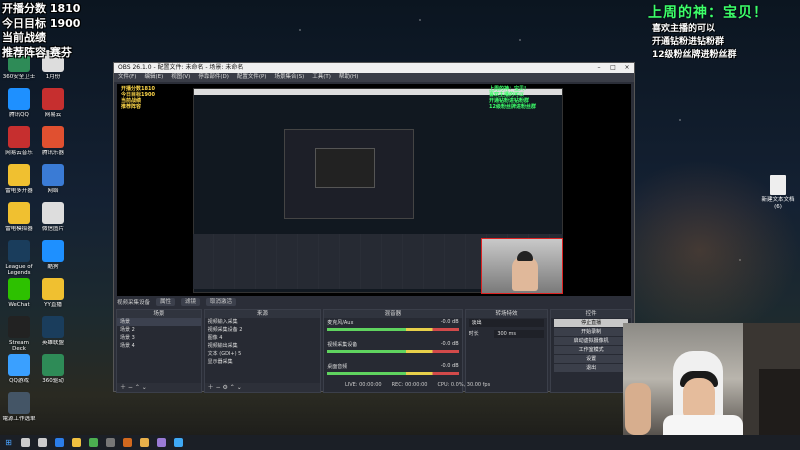 This screenshot has height=450, width=800. Describe the element at coordinates (392, 344) in the screenshot. I see `mixer-channel-header: 视频采集设备 -0.0 dB` at that location.